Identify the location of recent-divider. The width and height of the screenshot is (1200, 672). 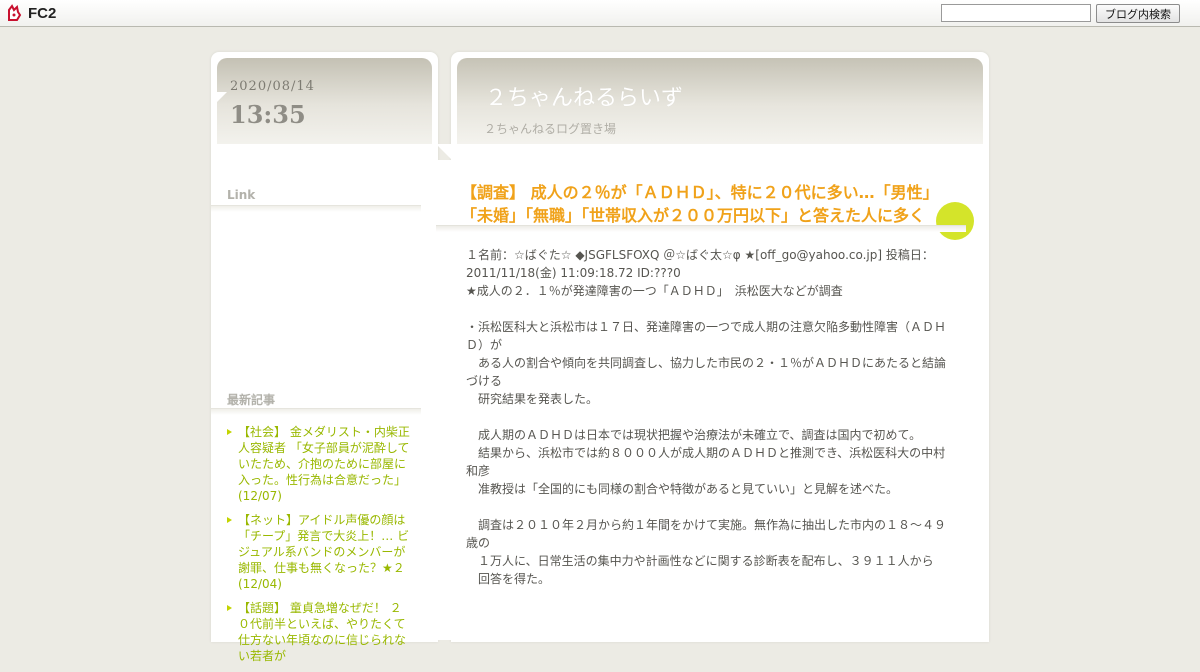
(316, 411).